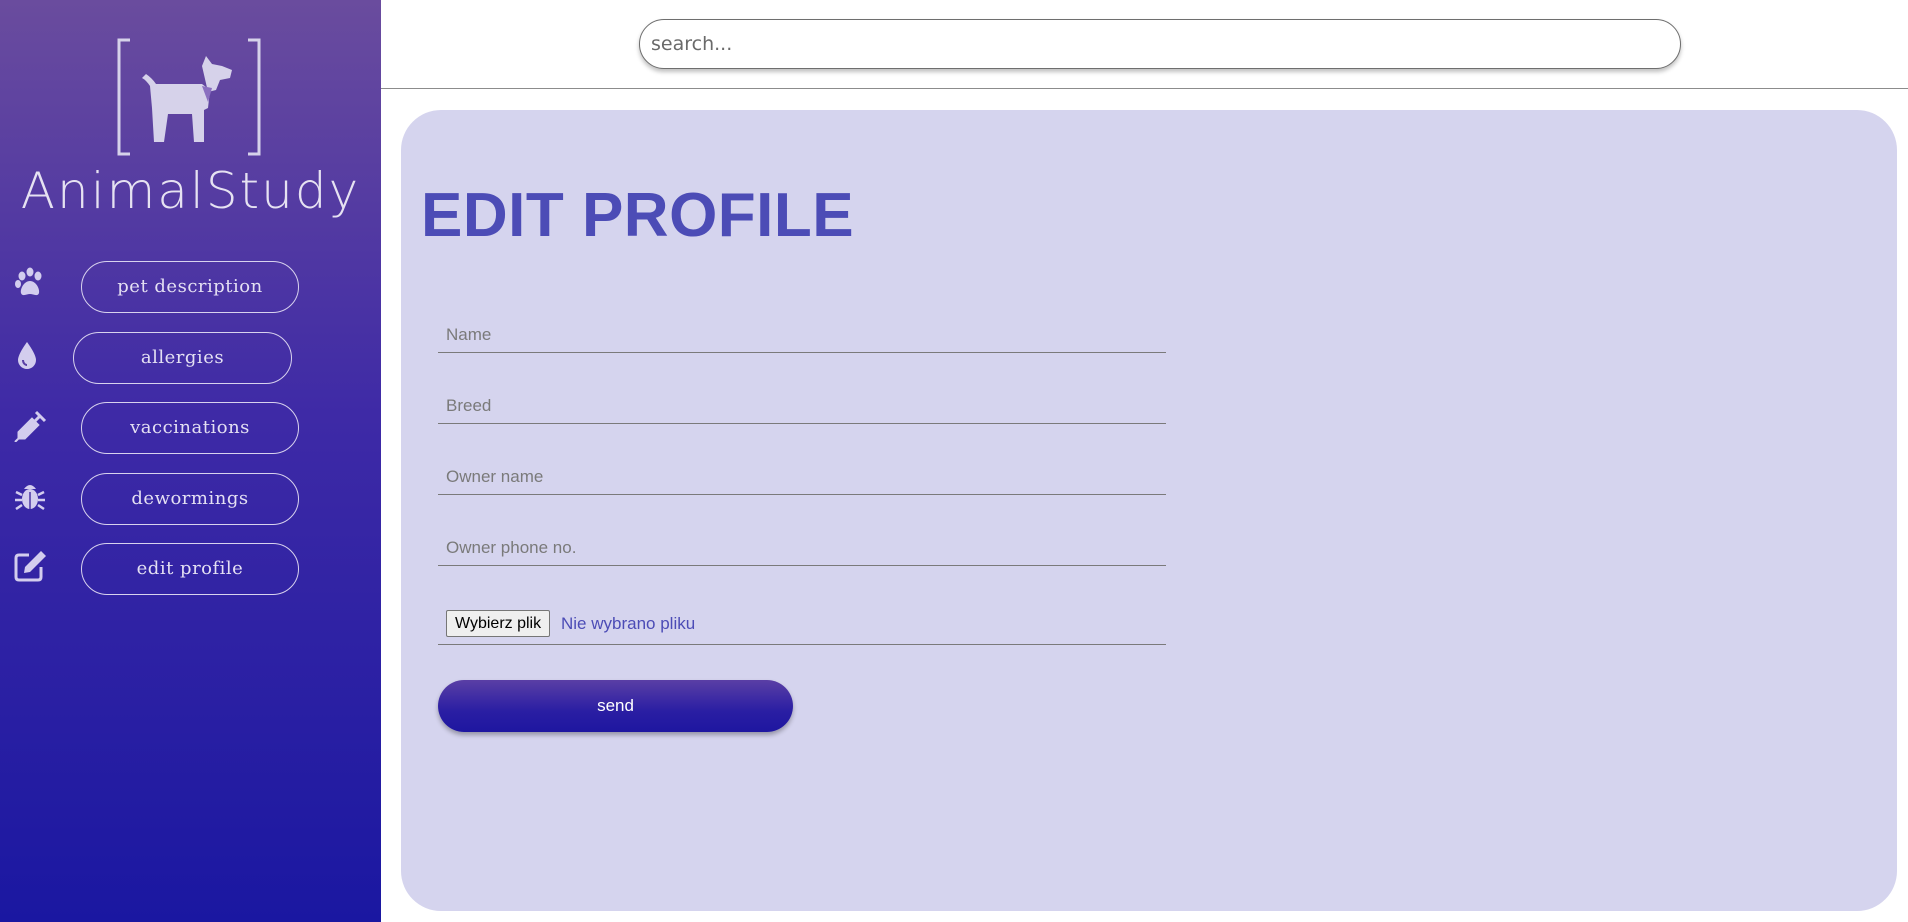 The image size is (1908, 922). I want to click on file-input: Wybierz plik Nie wybrano pliku, so click(802, 622).